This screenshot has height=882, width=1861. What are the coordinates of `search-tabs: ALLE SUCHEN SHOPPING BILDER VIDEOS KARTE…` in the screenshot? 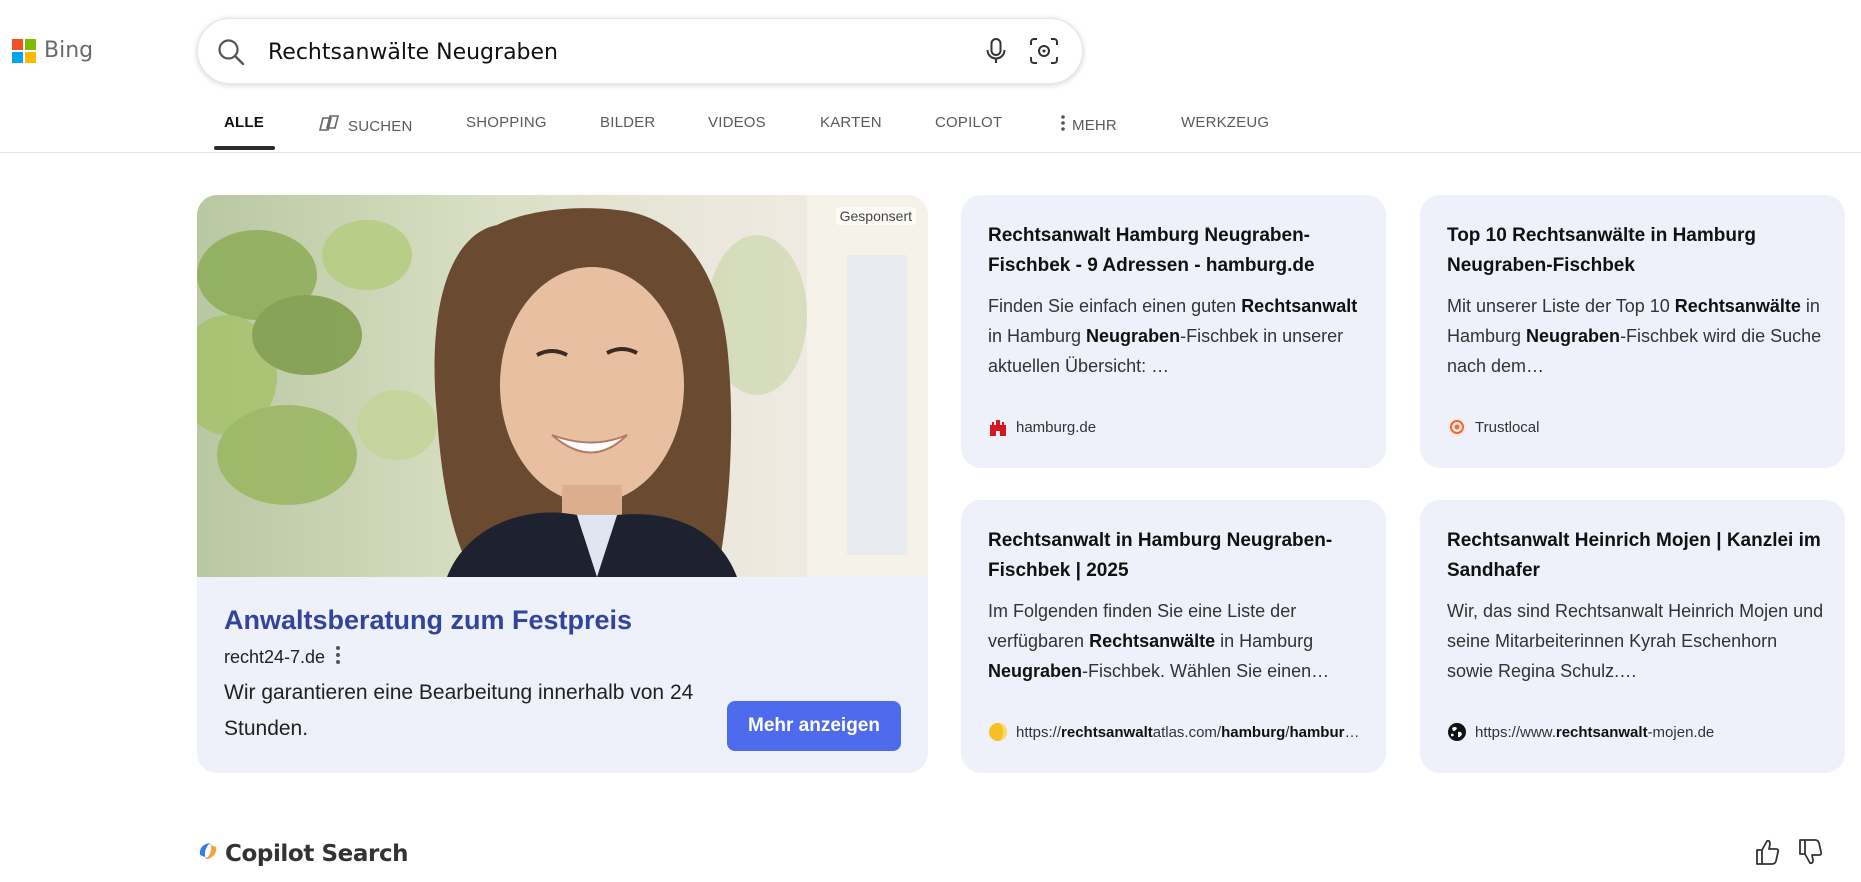 It's located at (930, 128).